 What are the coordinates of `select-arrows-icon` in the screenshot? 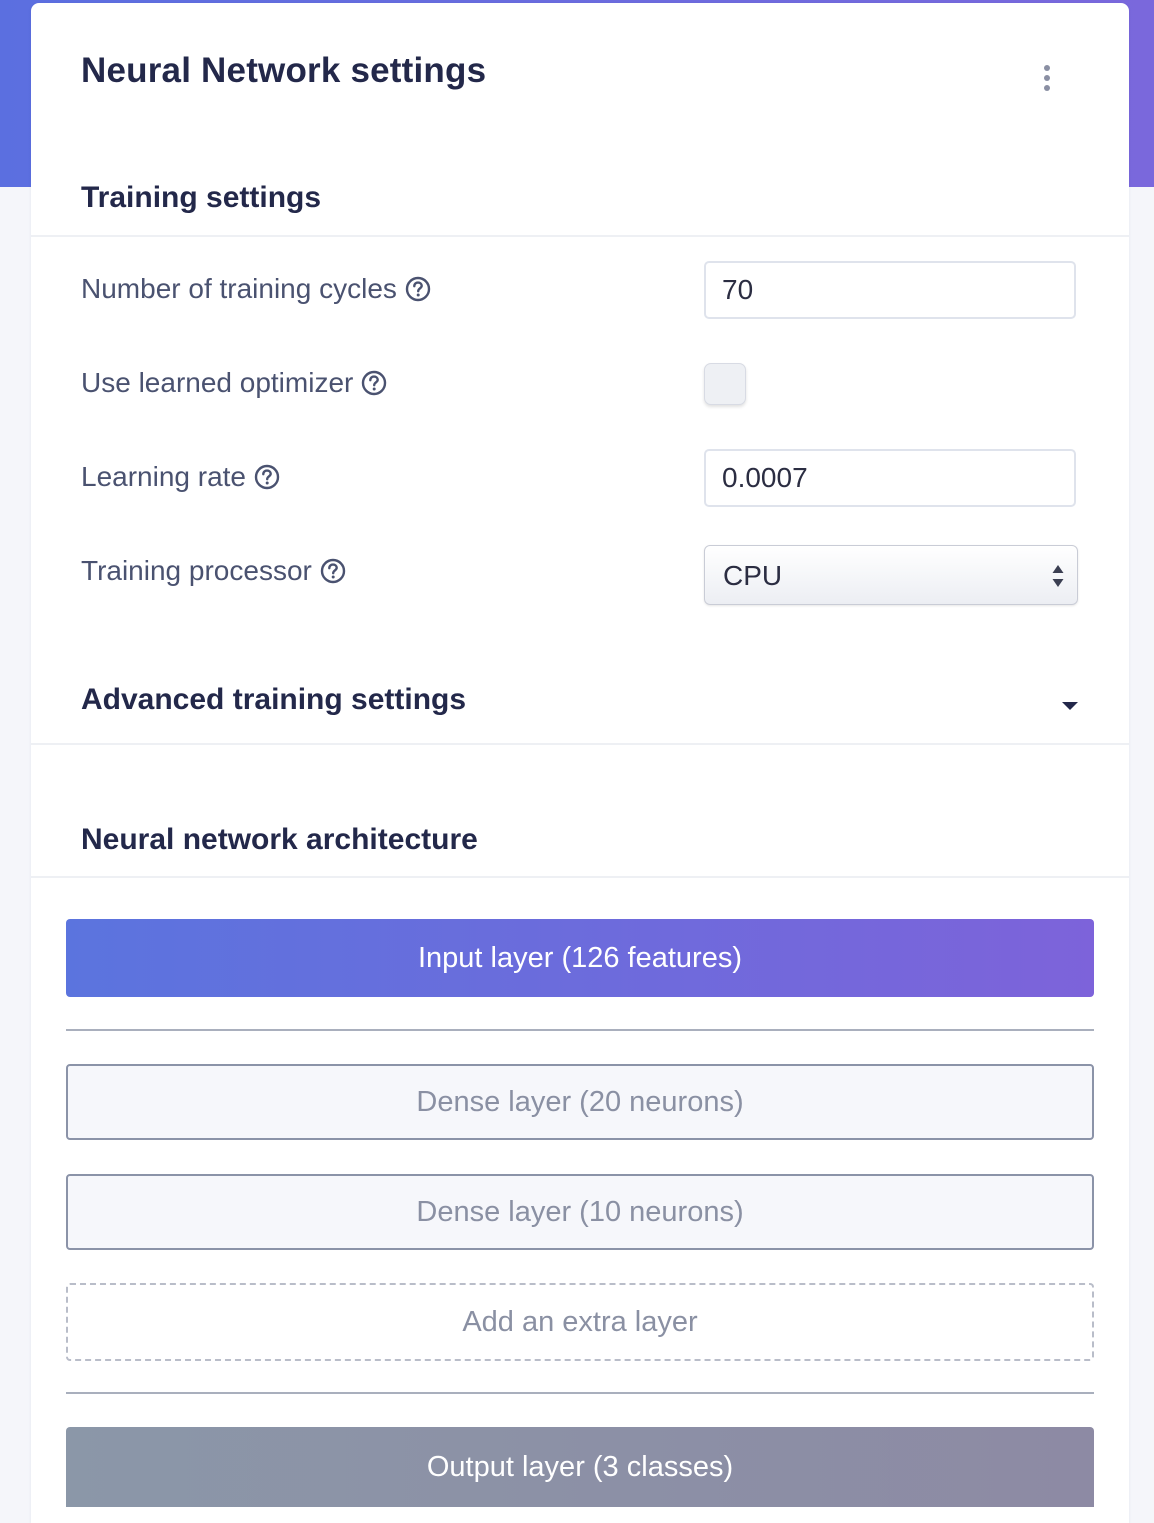 It's located at (1058, 576).